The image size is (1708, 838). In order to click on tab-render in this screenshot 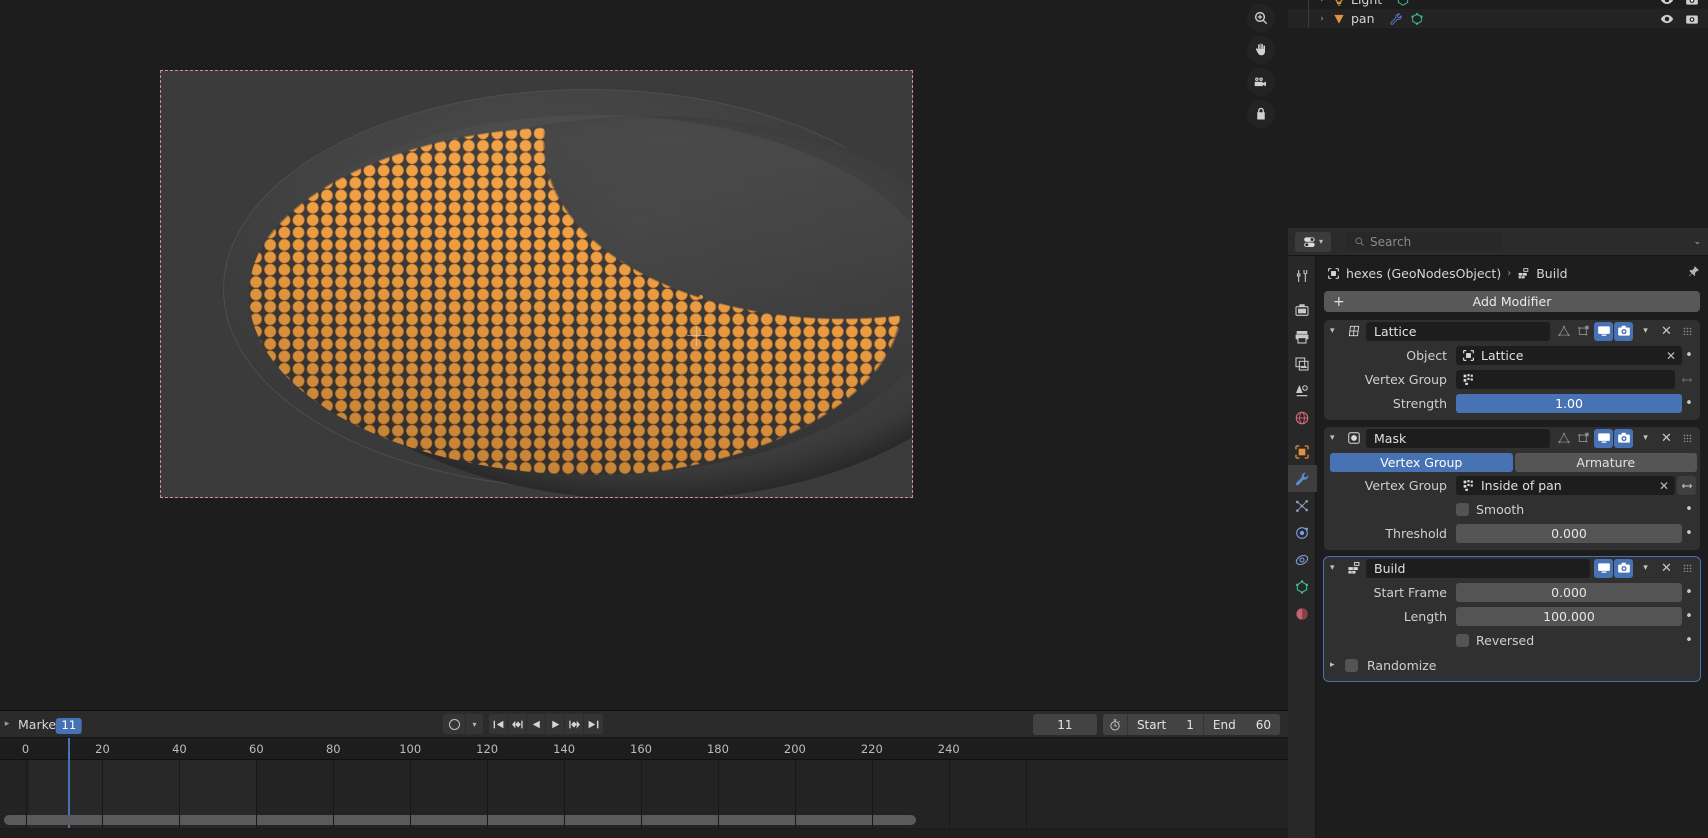, I will do `click(1302, 309)`.